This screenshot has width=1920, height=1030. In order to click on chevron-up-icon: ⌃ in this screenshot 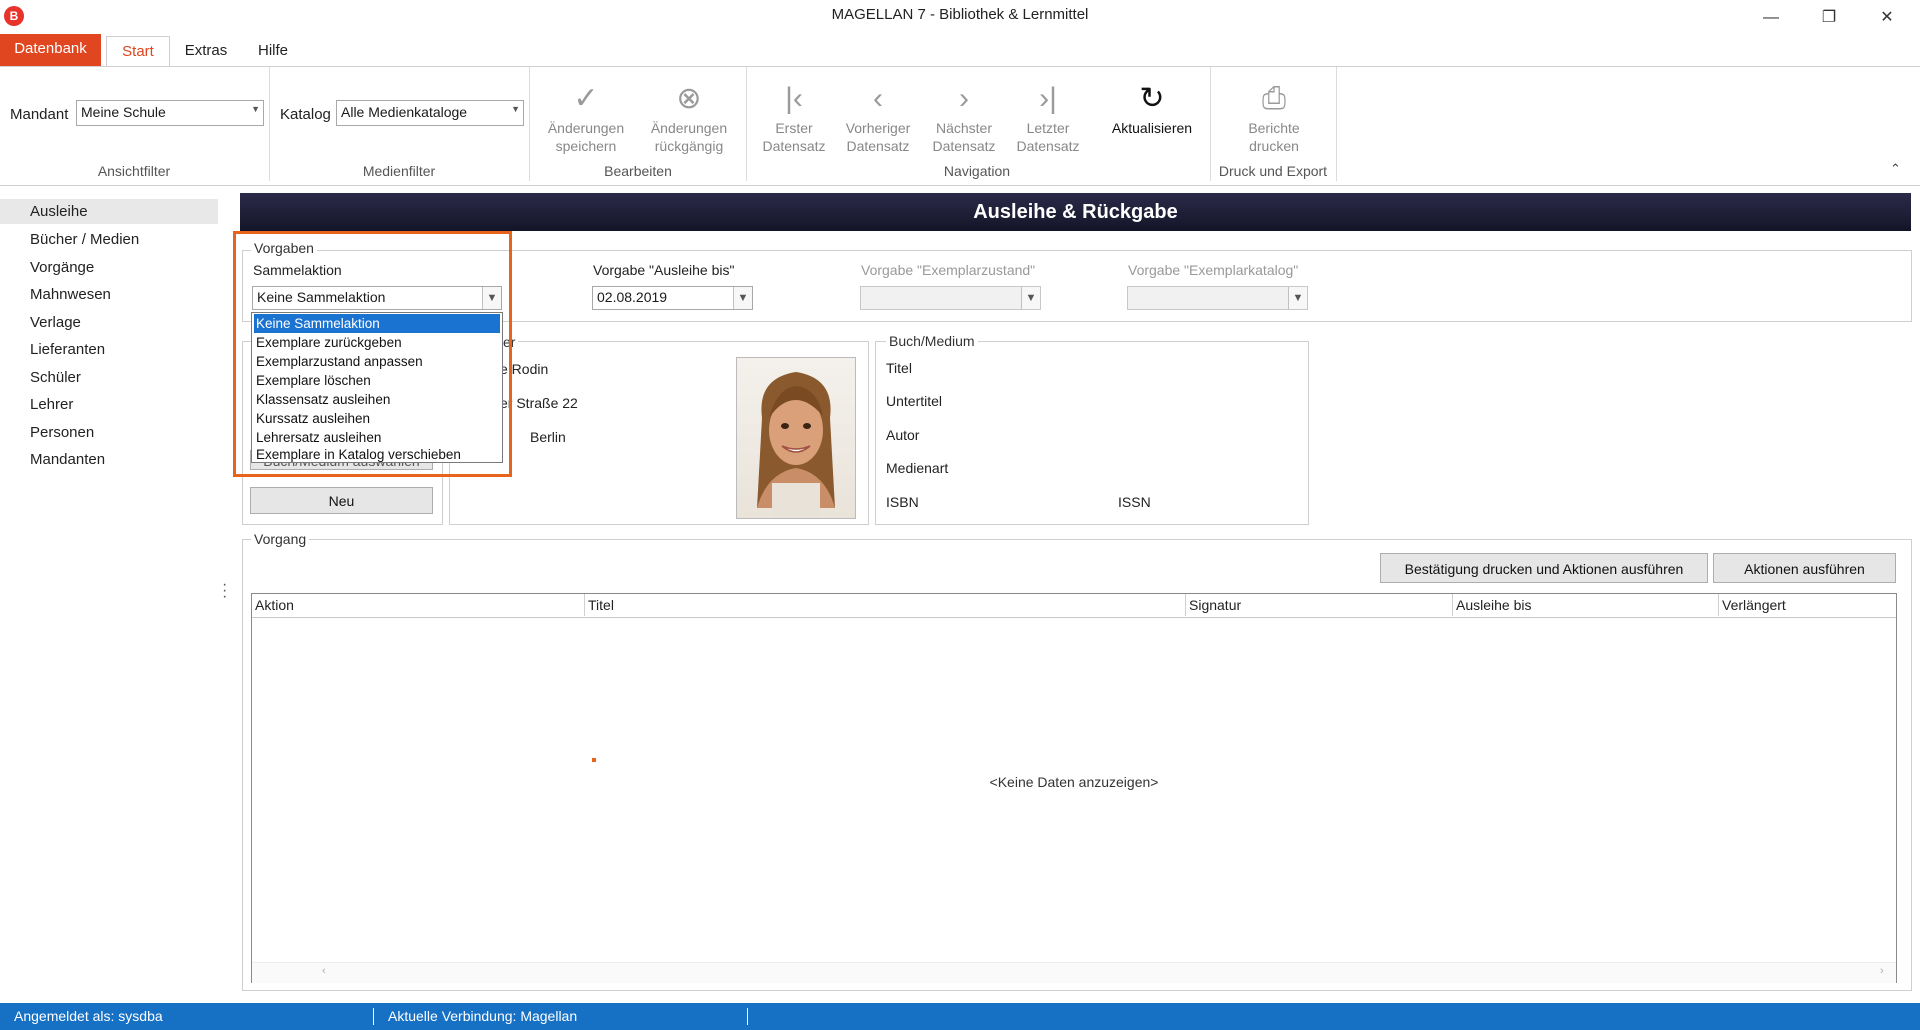, I will do `click(1895, 169)`.